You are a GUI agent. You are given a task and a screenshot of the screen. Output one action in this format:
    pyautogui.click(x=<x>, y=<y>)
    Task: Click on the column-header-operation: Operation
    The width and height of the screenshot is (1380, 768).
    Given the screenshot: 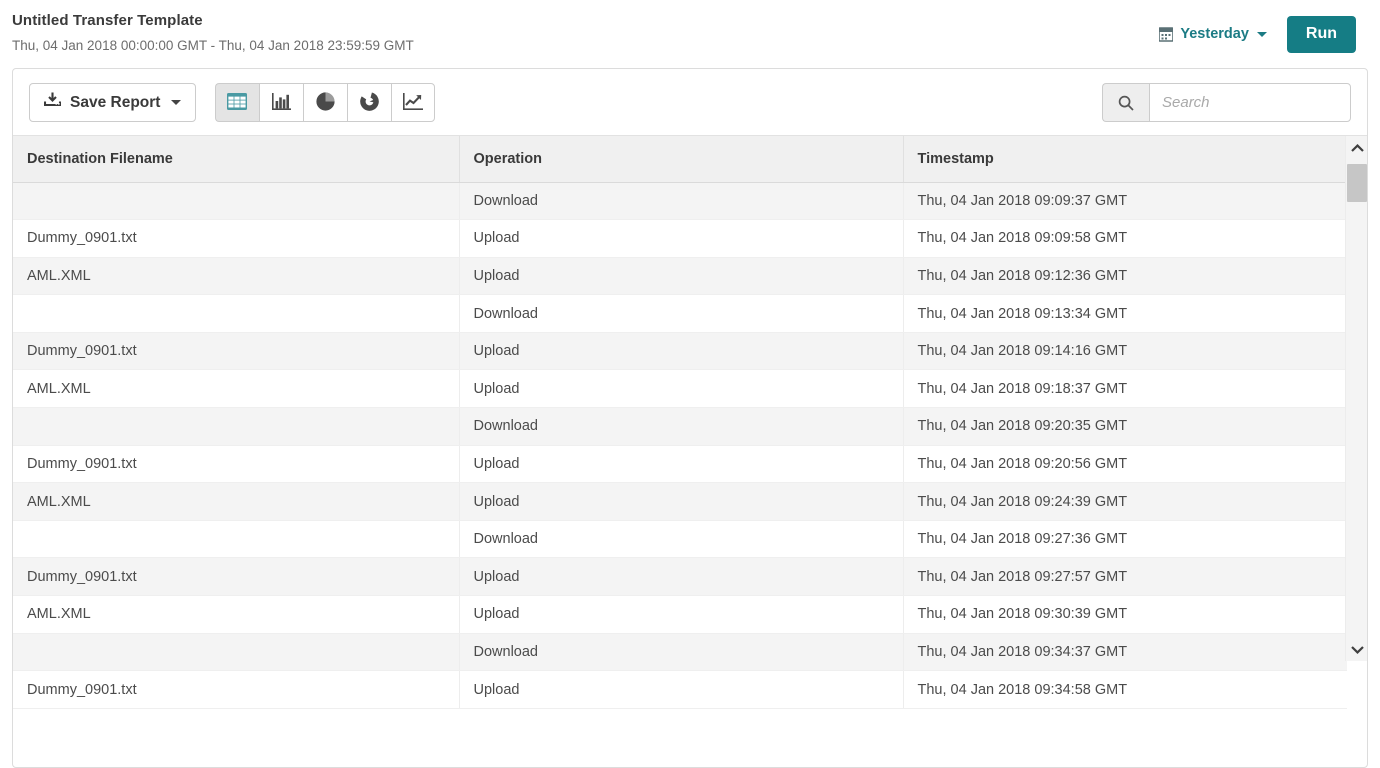 What is the action you would take?
    pyautogui.click(x=681, y=159)
    